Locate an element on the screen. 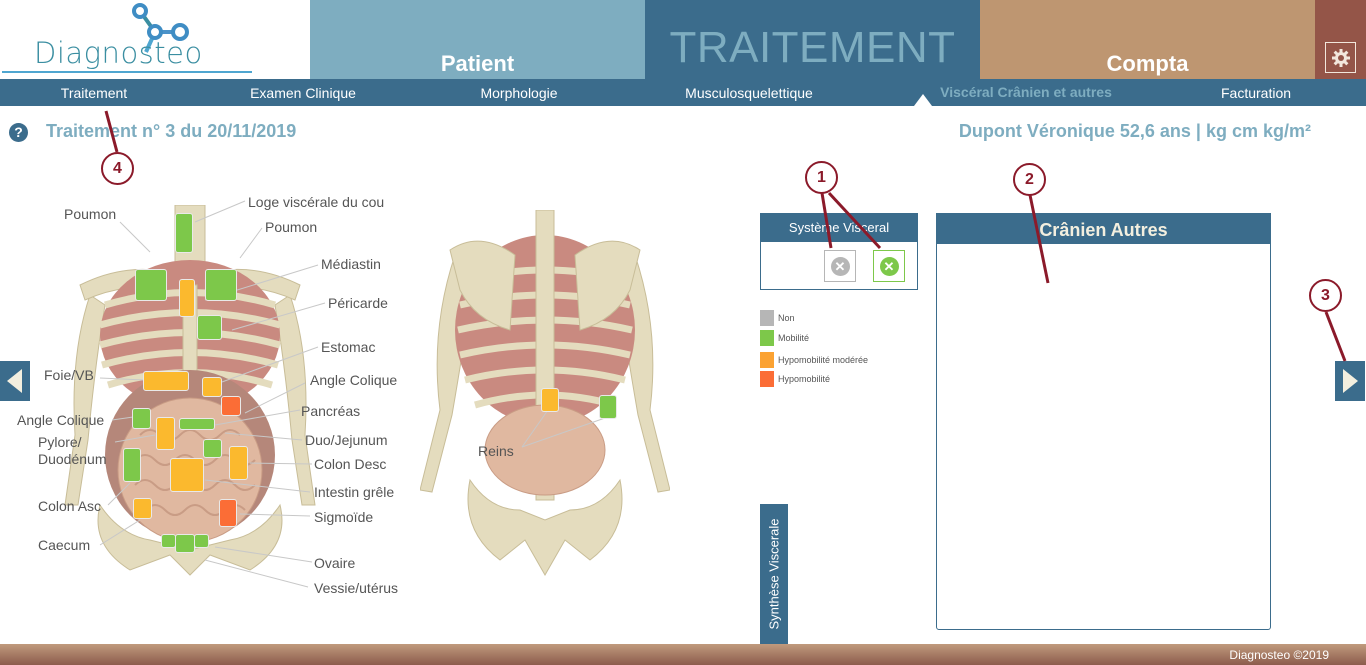  tab-patient-label: Patient is located at coordinates (477, 63).